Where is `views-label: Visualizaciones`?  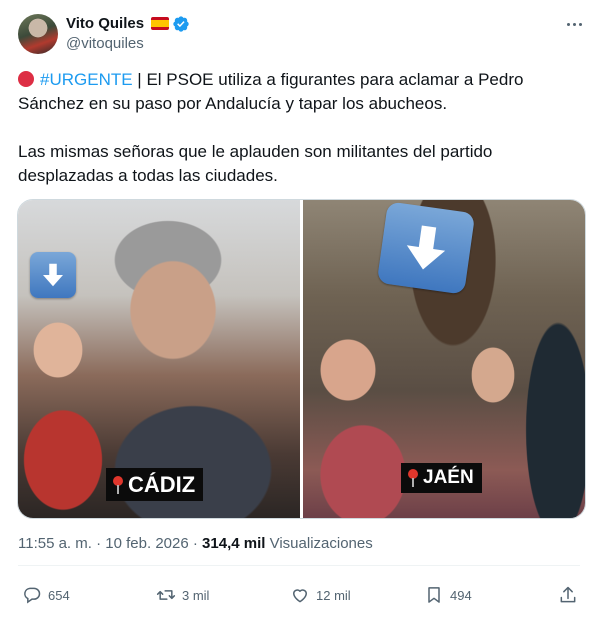 views-label: Visualizaciones is located at coordinates (319, 543).